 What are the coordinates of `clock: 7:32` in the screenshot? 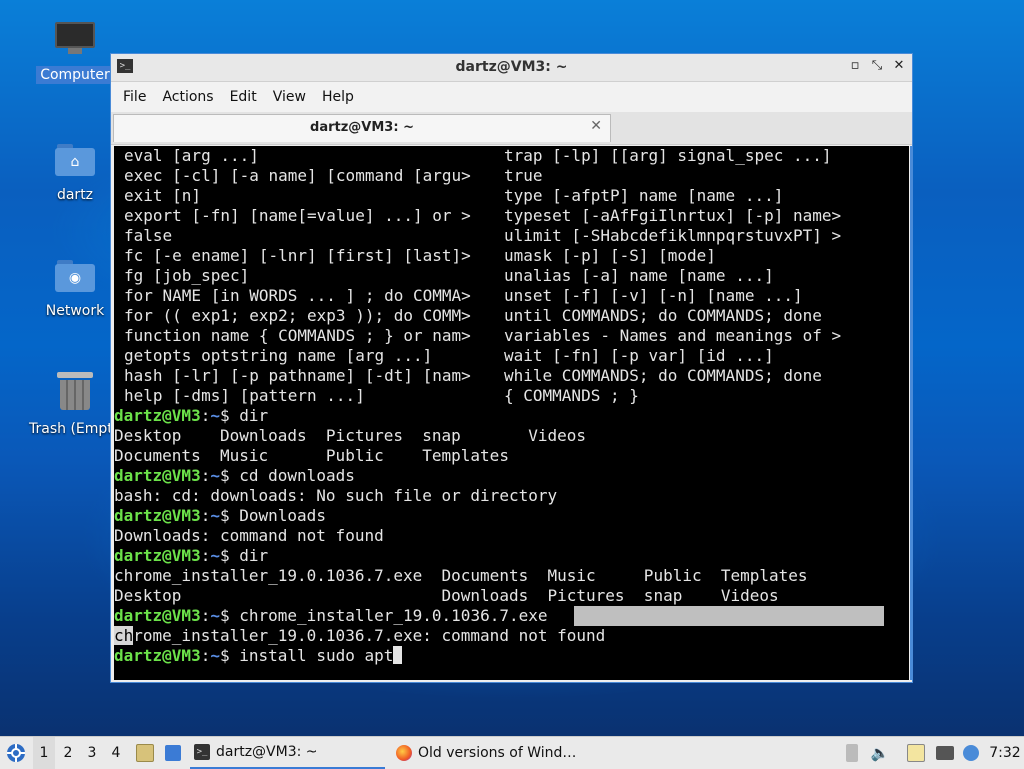 It's located at (1005, 753).